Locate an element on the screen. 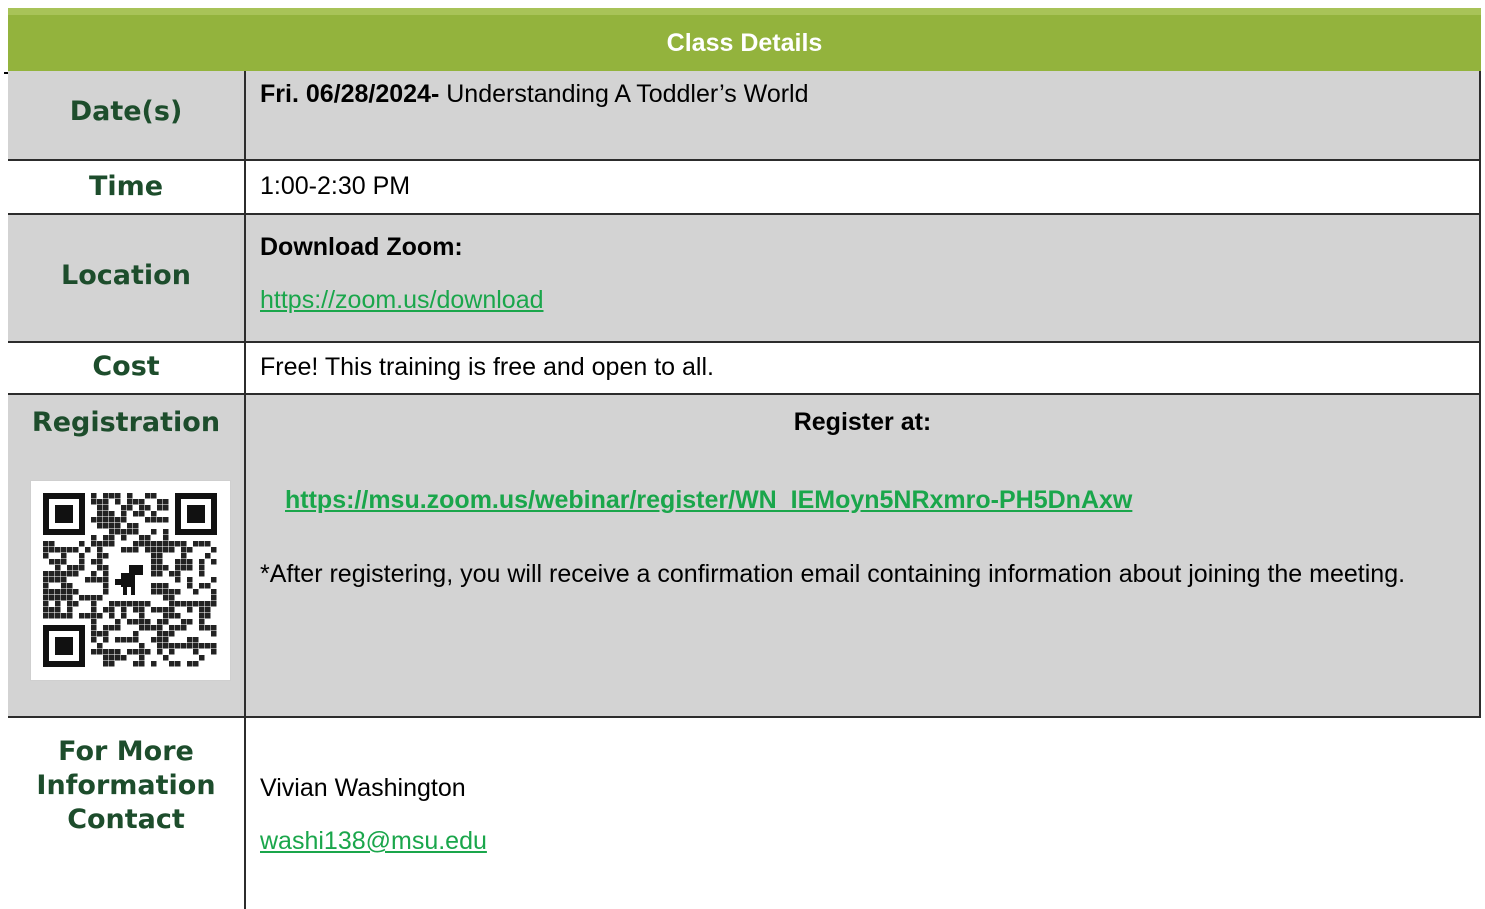 The height and width of the screenshot is (909, 1485). zoom-download-link: https://zoom.us/download is located at coordinates (402, 300).